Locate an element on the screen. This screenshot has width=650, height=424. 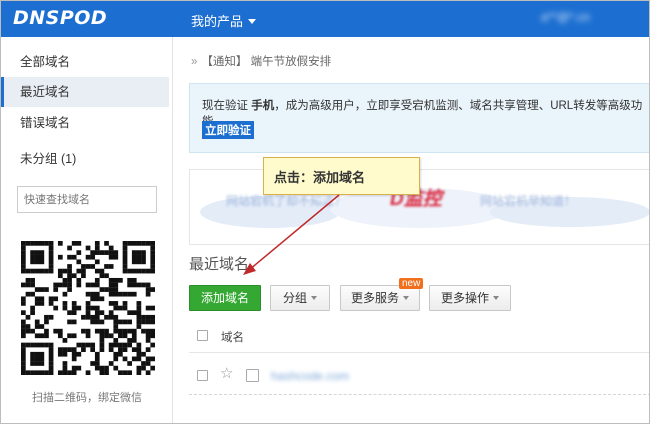
dnspod-logo: DNSPOD is located at coordinates (60, 18).